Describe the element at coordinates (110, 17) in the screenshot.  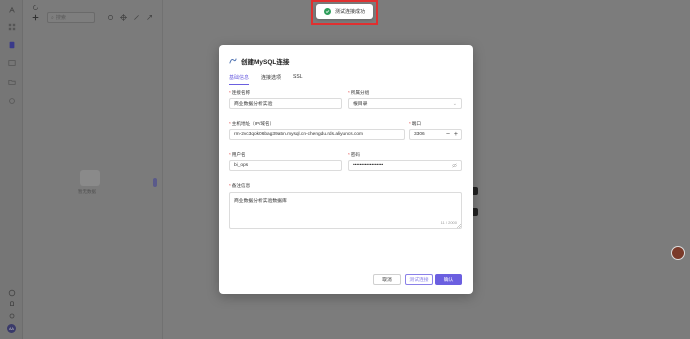
I see `target-icon` at that location.